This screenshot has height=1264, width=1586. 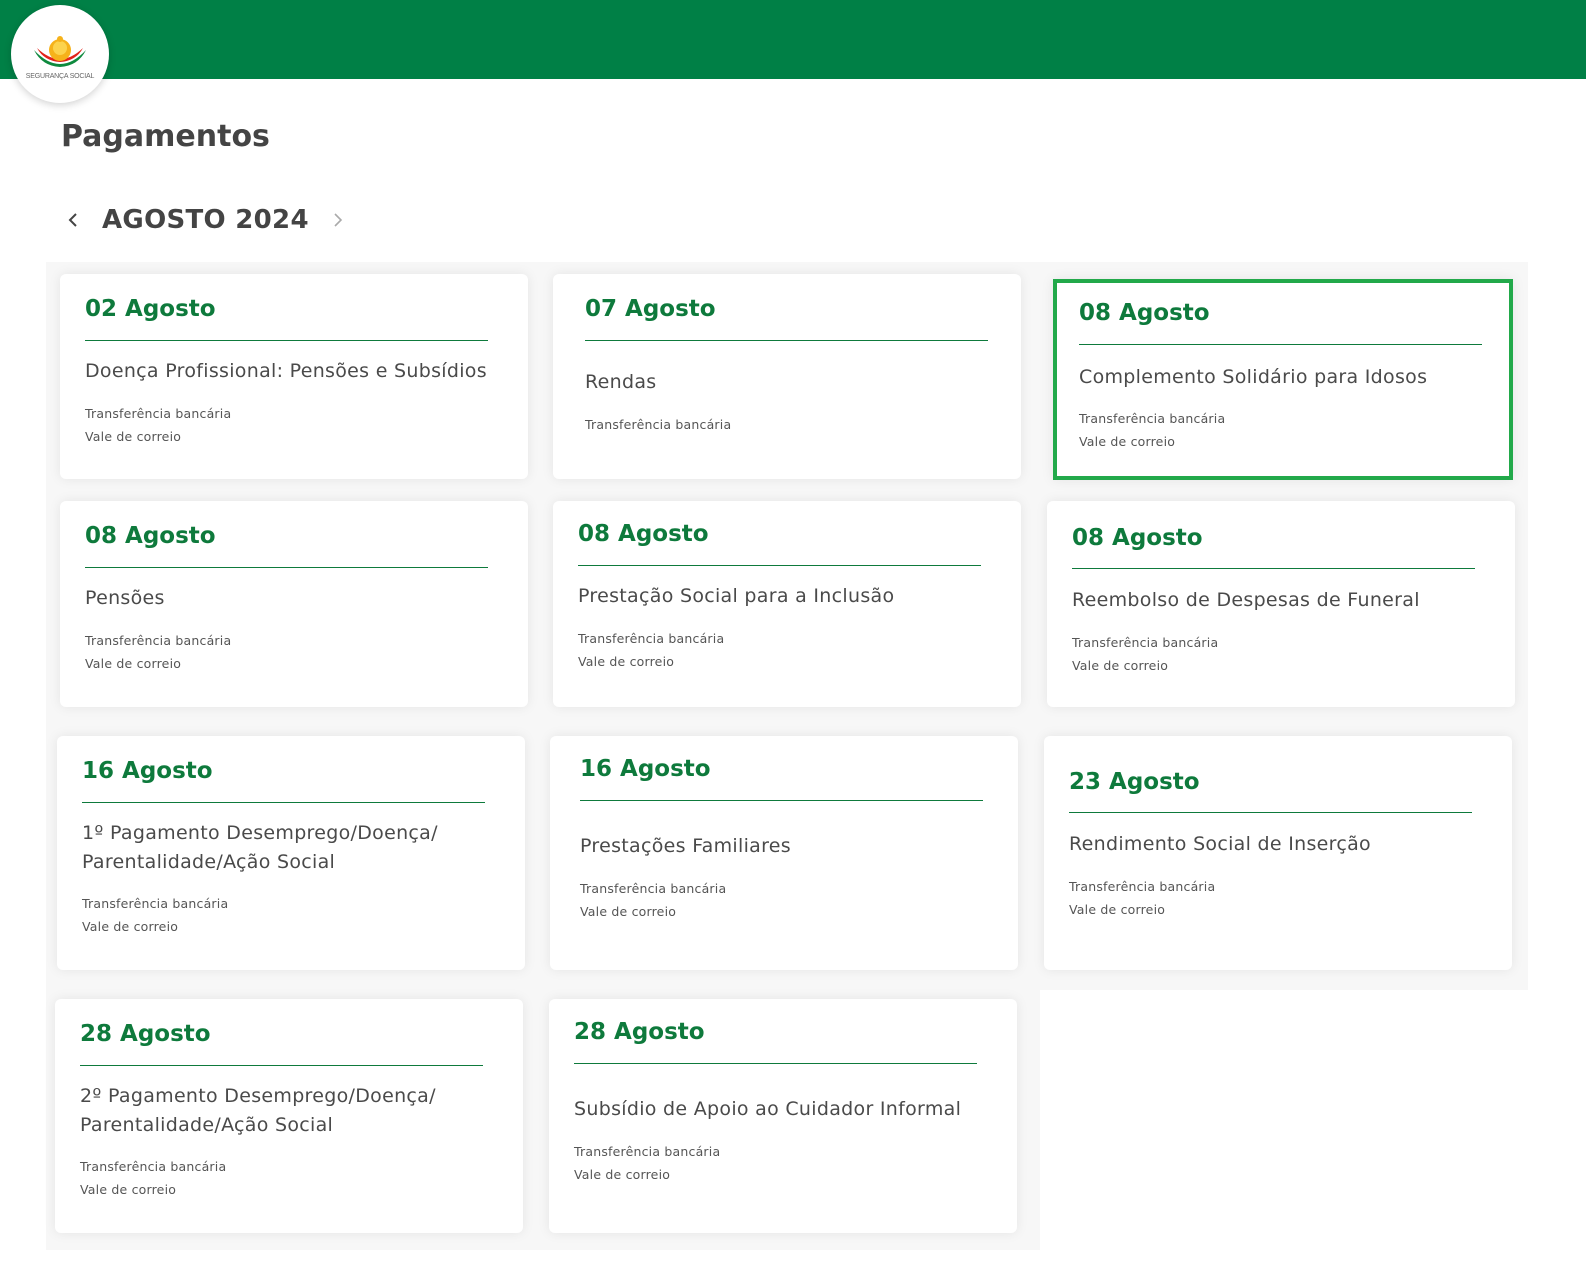 I want to click on page-title: Pagamentos, so click(x=165, y=136).